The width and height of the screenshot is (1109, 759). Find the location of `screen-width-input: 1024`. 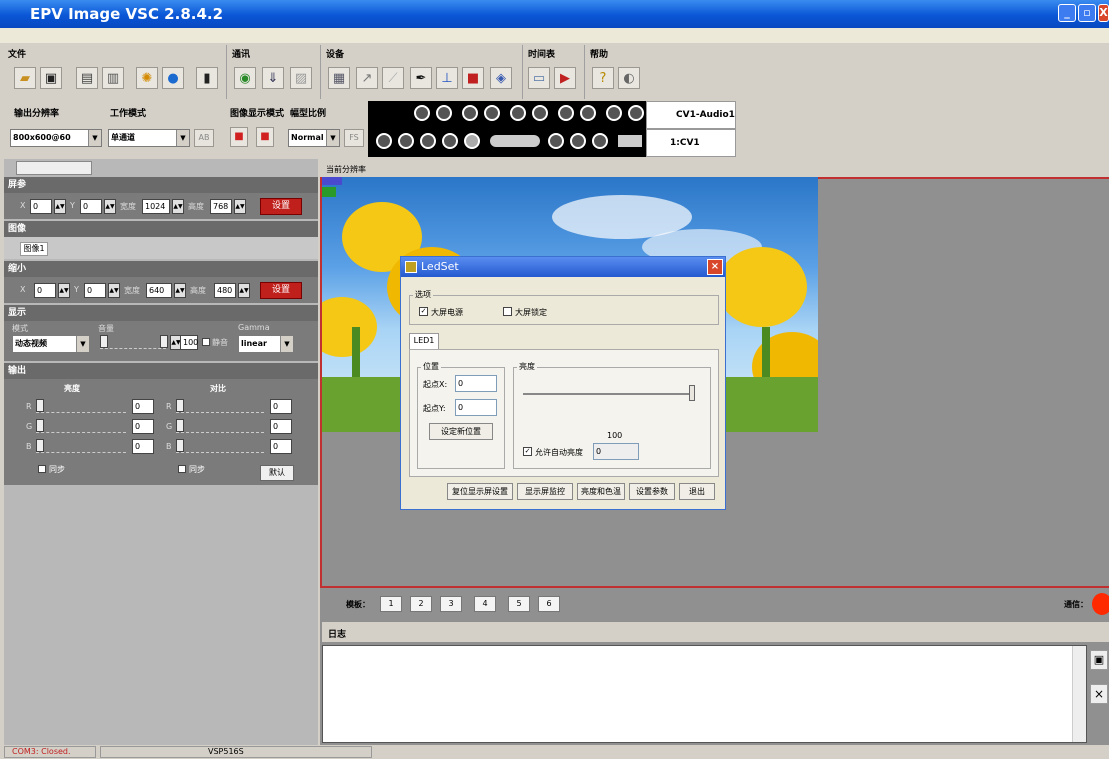

screen-width-input: 1024 is located at coordinates (156, 206).